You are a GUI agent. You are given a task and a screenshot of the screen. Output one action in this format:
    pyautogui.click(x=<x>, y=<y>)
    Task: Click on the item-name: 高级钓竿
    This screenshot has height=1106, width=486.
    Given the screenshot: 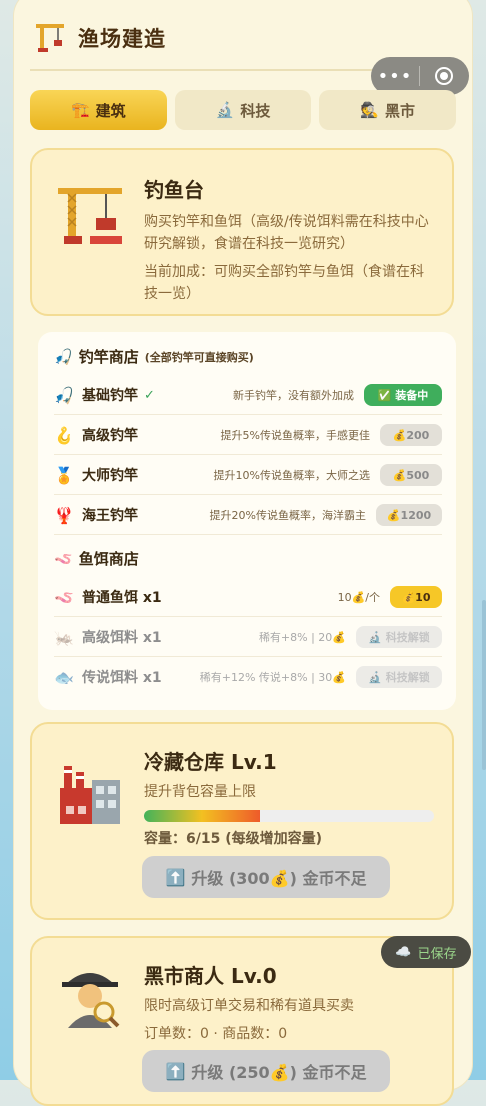 What is the action you would take?
    pyautogui.click(x=110, y=436)
    